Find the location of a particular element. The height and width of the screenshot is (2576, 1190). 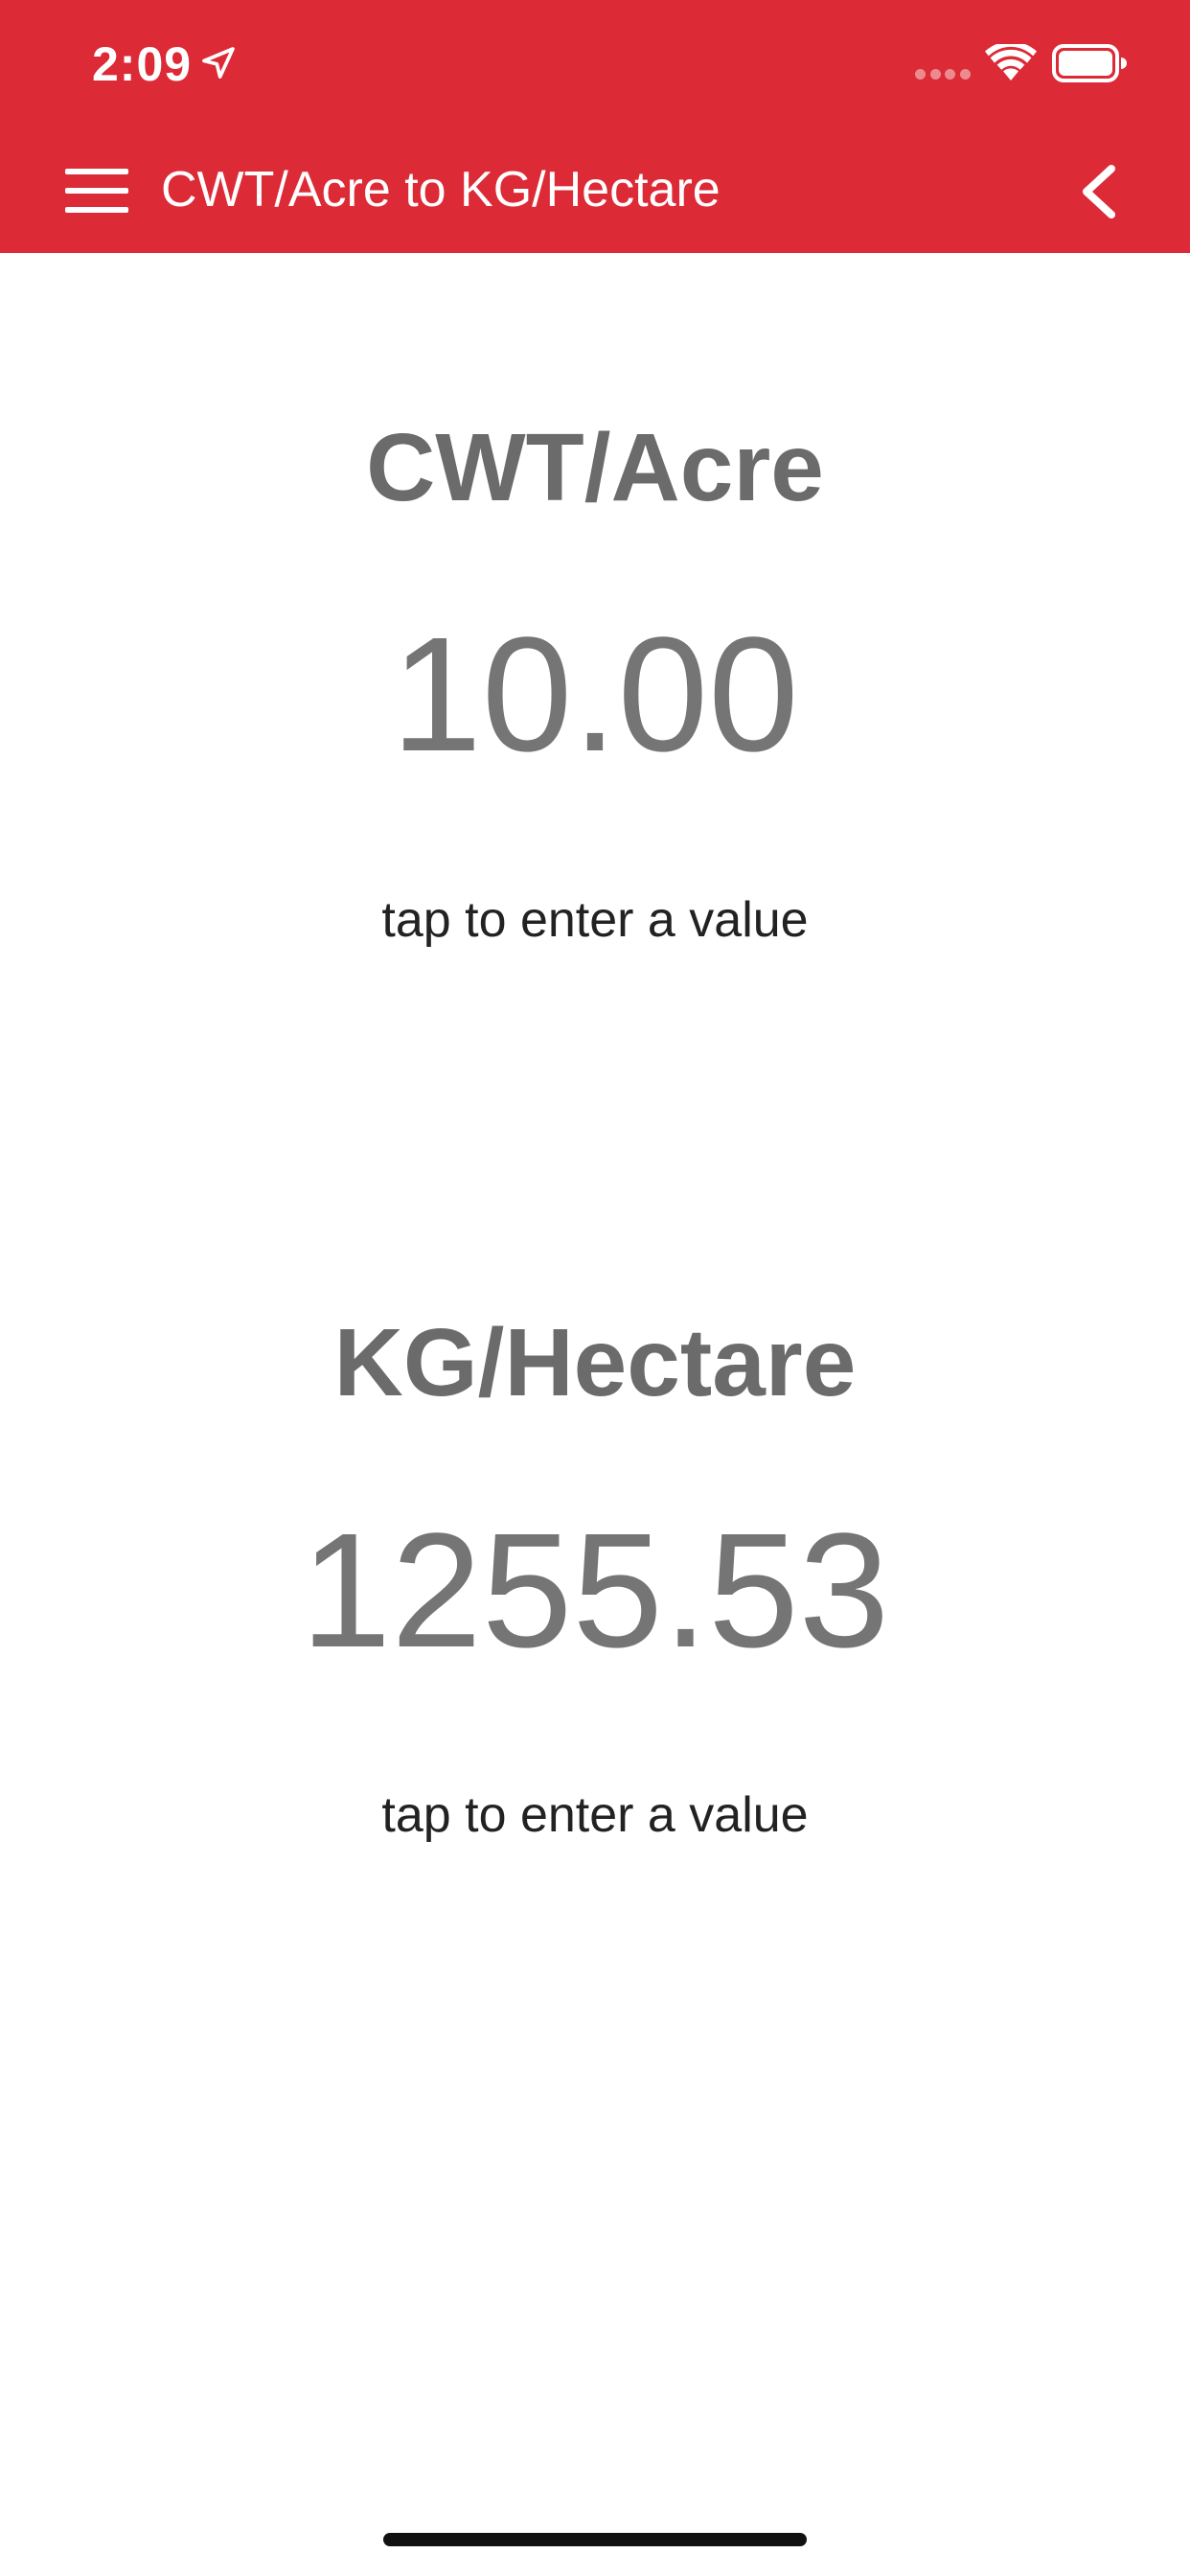

from-unit-label: CWT/Acre is located at coordinates (595, 467).